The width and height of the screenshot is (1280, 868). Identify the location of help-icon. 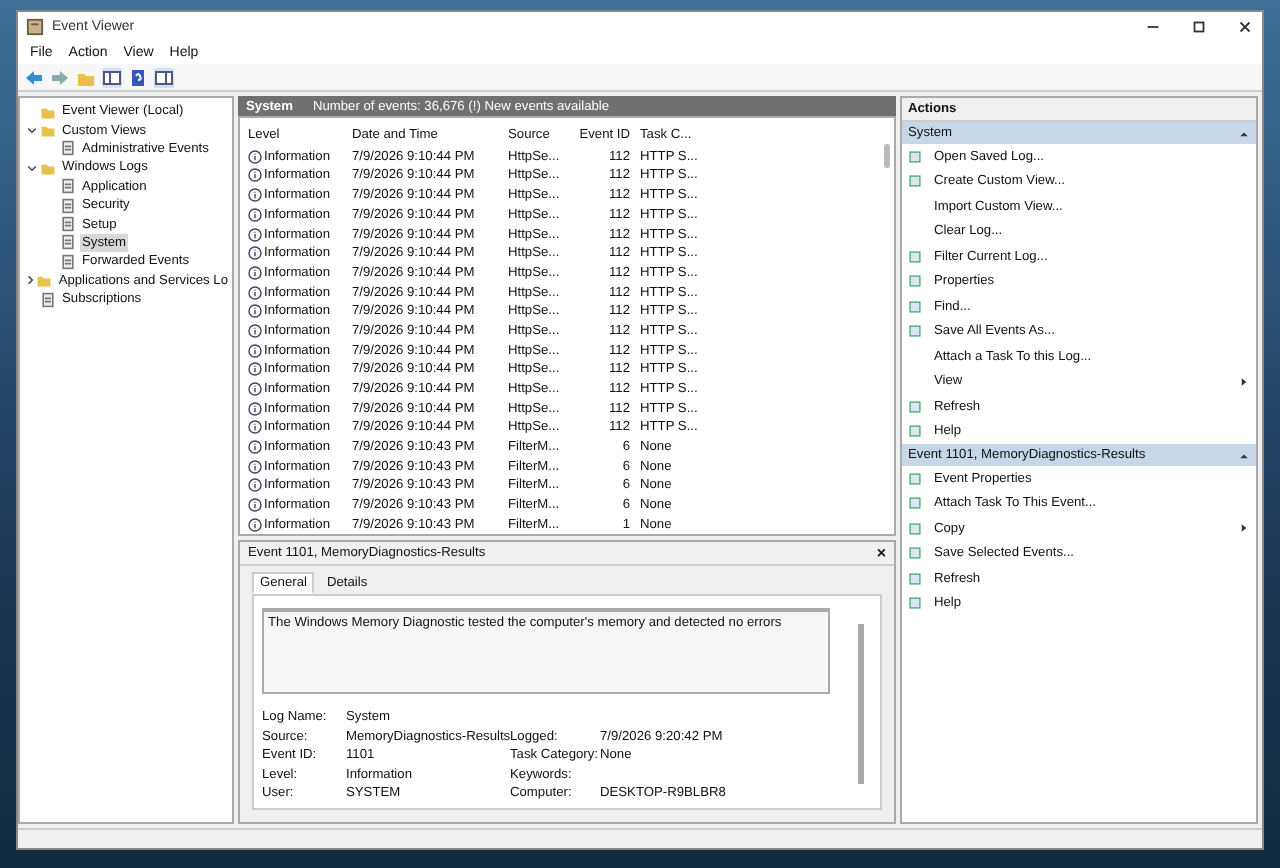
(138, 77).